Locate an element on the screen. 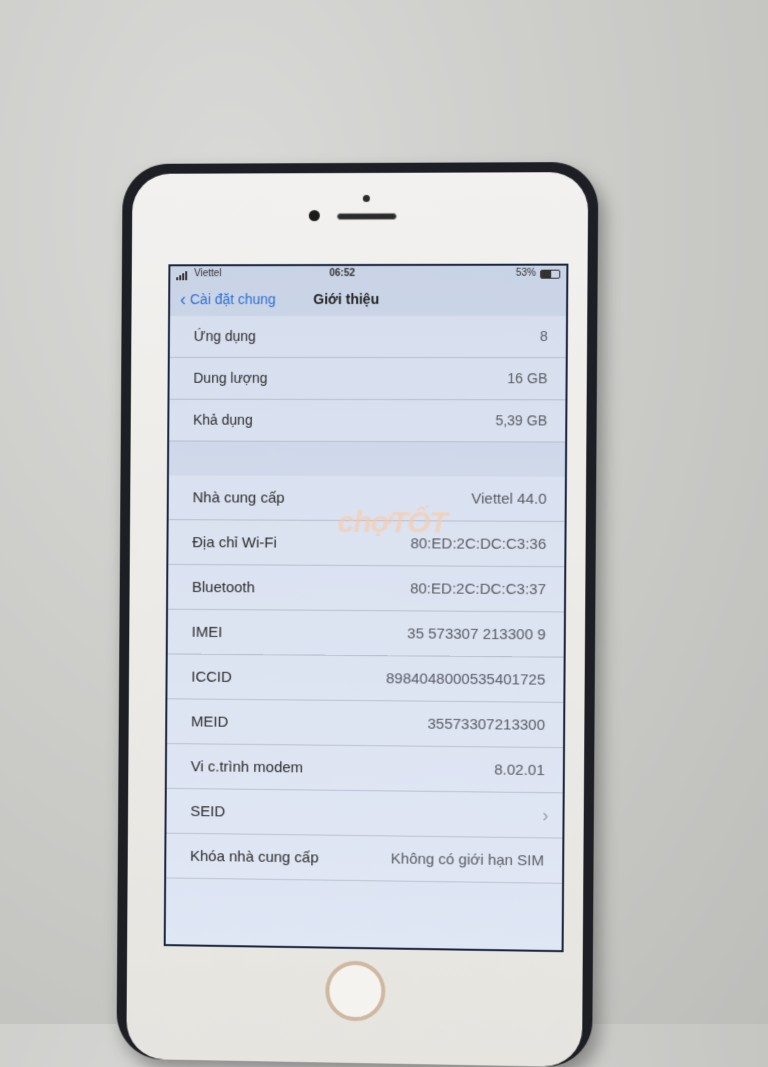 The height and width of the screenshot is (1067, 768). row-value: 80:ED:2C:DC:C3:37 is located at coordinates (478, 589).